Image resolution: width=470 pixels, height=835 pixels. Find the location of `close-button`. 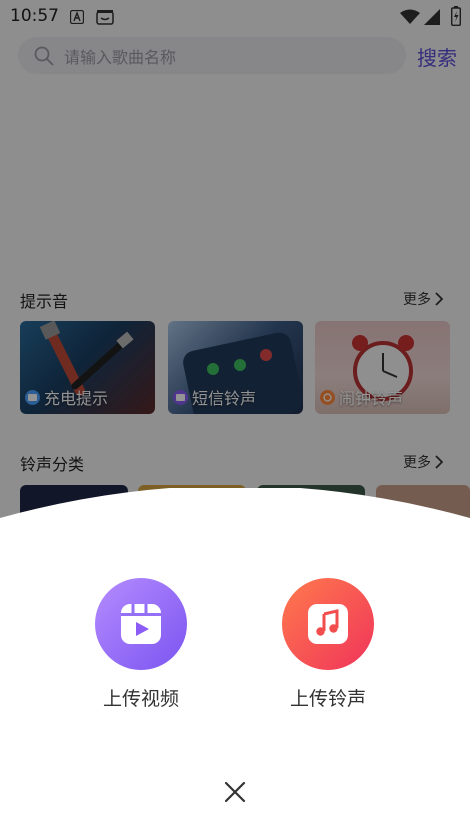

close-button is located at coordinates (235, 792).